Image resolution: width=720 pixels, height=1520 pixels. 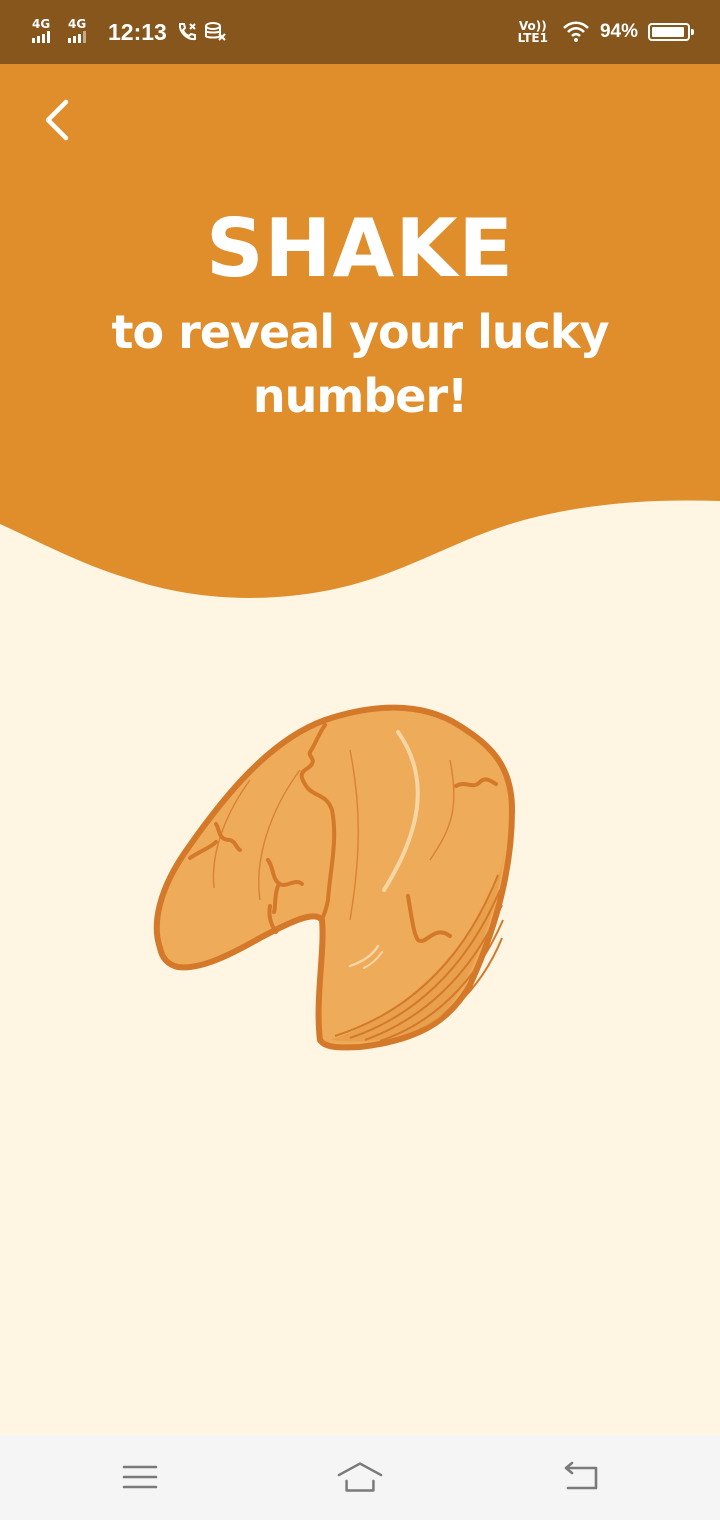 I want to click on home-icon, so click(x=360, y=1477).